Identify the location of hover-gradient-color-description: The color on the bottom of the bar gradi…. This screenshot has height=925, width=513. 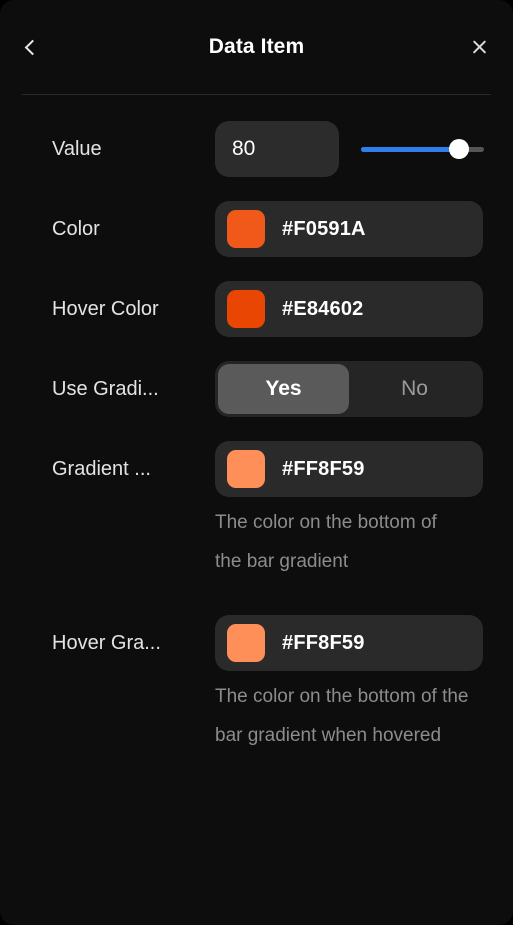
(342, 716).